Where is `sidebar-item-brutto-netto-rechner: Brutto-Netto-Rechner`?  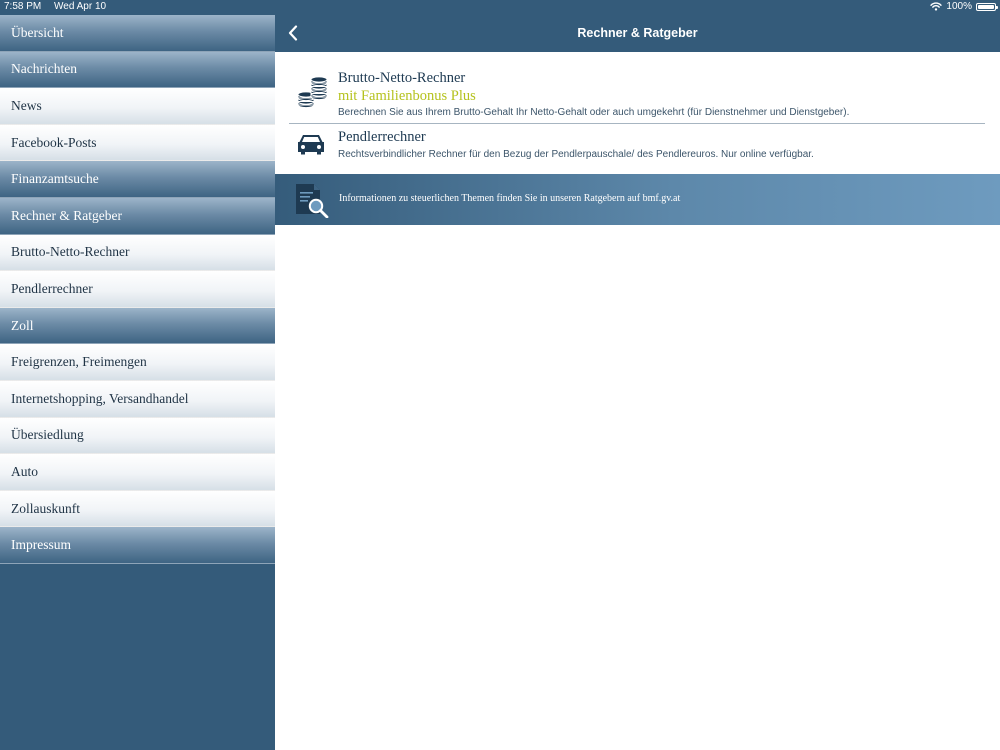 sidebar-item-brutto-netto-rechner: Brutto-Netto-Rechner is located at coordinates (137, 253).